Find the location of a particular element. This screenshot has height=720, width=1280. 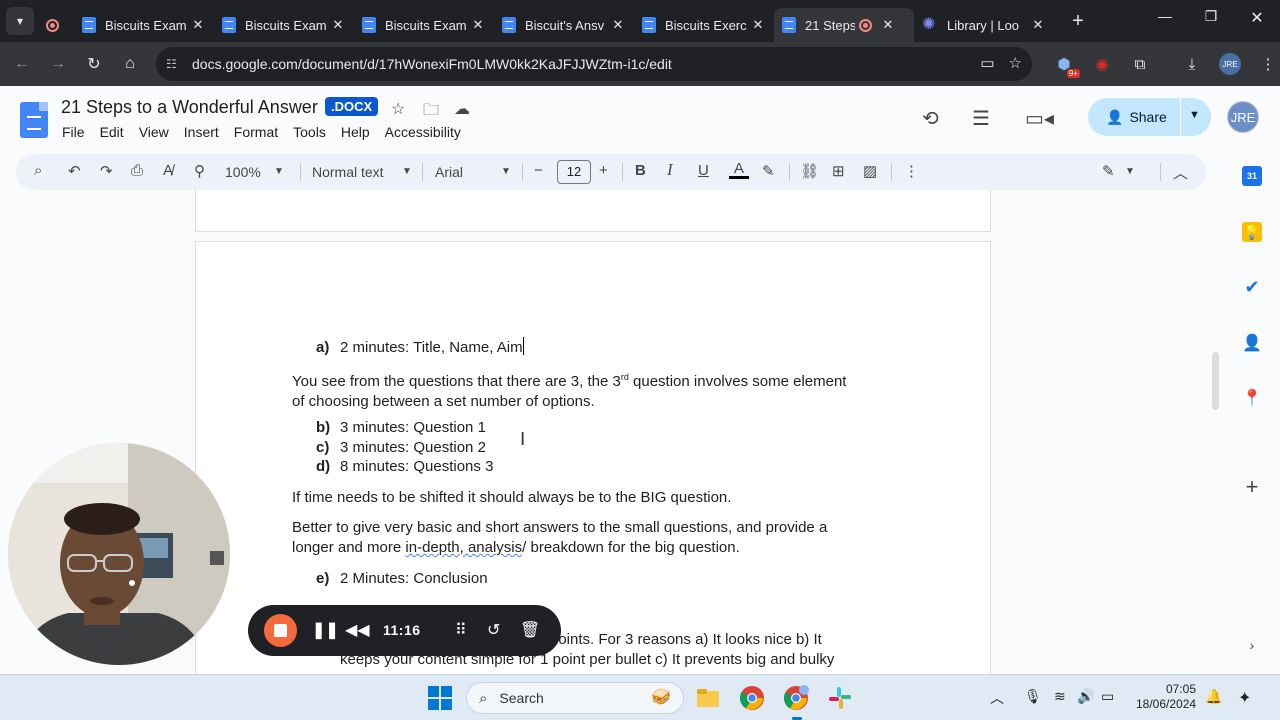

text-color-button: A is located at coordinates (739, 170).